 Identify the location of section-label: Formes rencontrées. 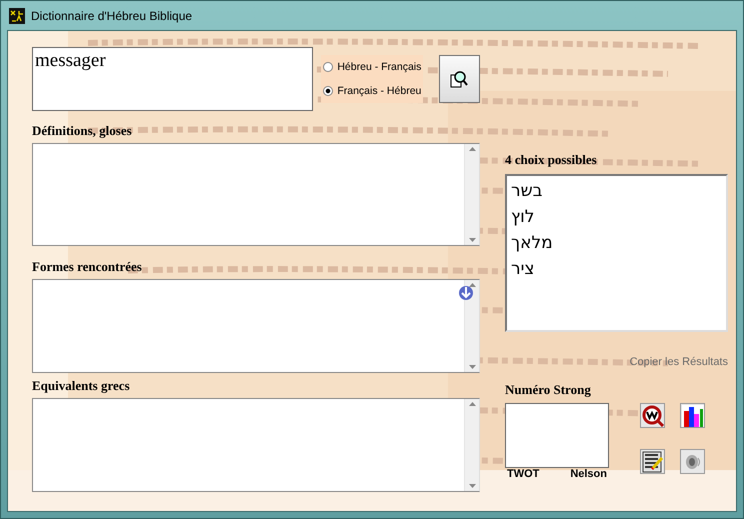
(87, 267).